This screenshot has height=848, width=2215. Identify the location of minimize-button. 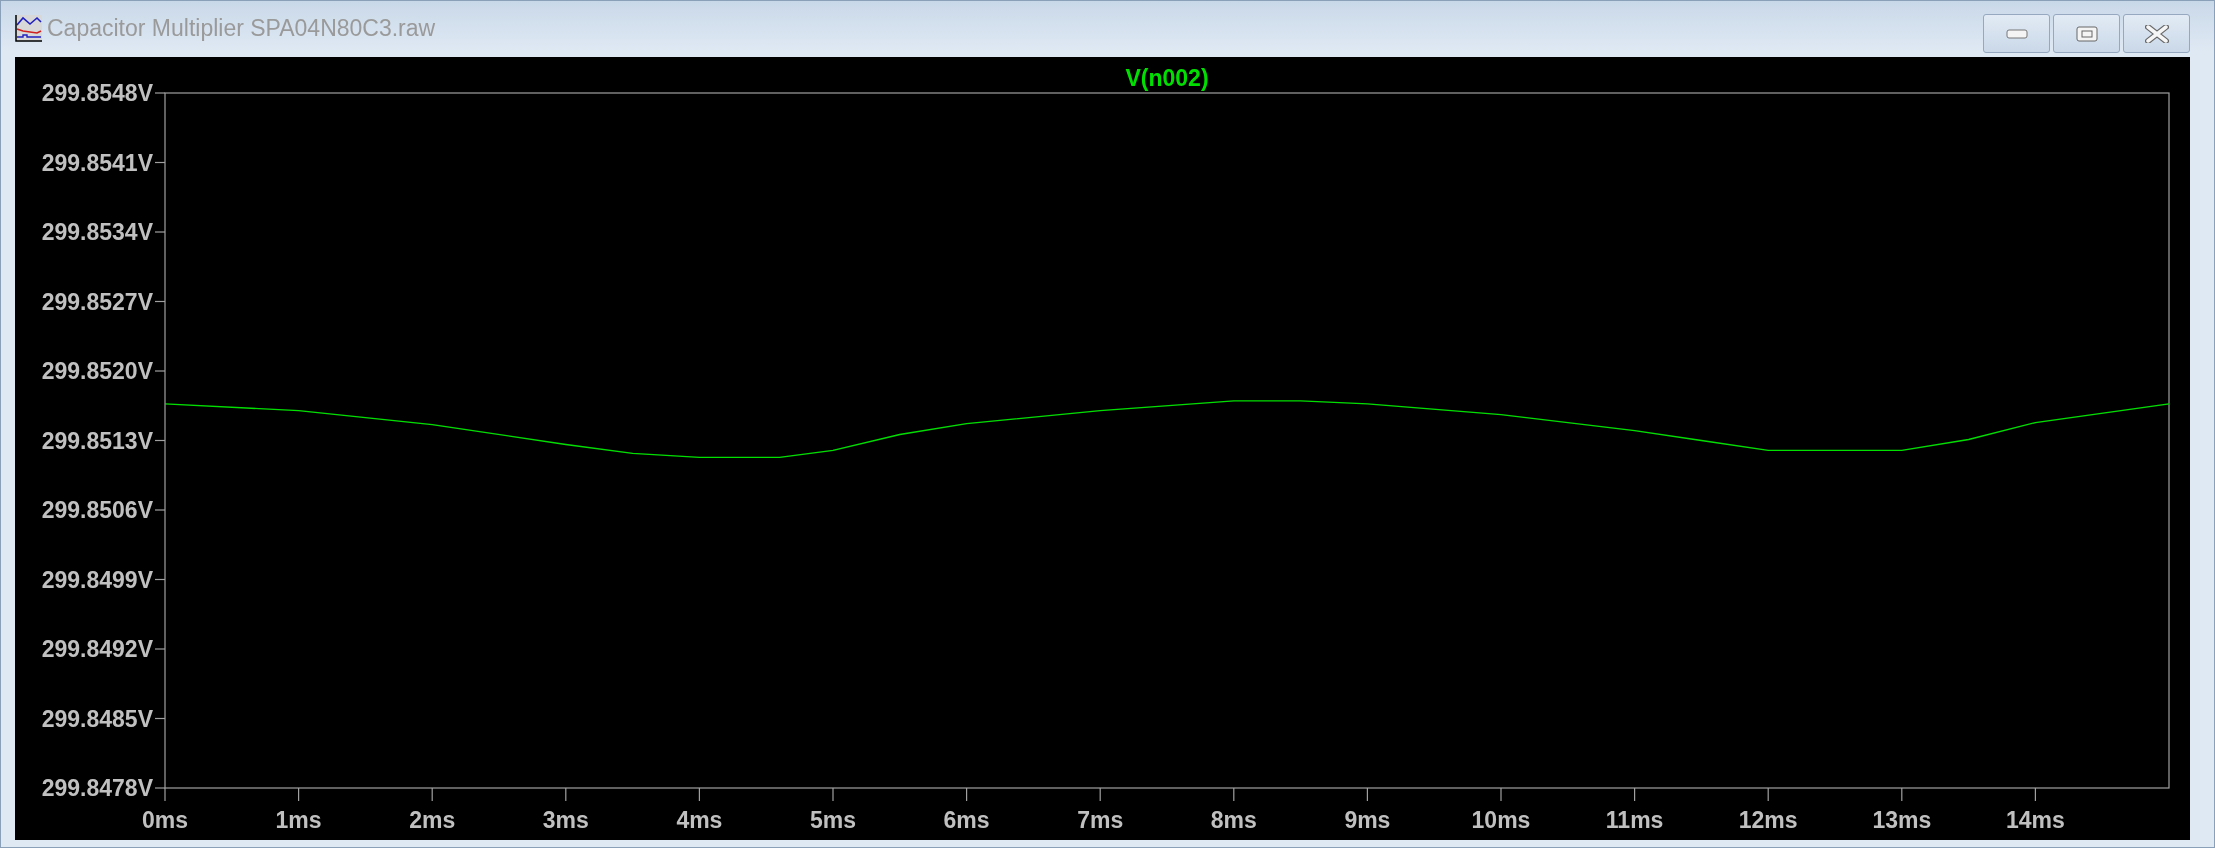
(2016, 33).